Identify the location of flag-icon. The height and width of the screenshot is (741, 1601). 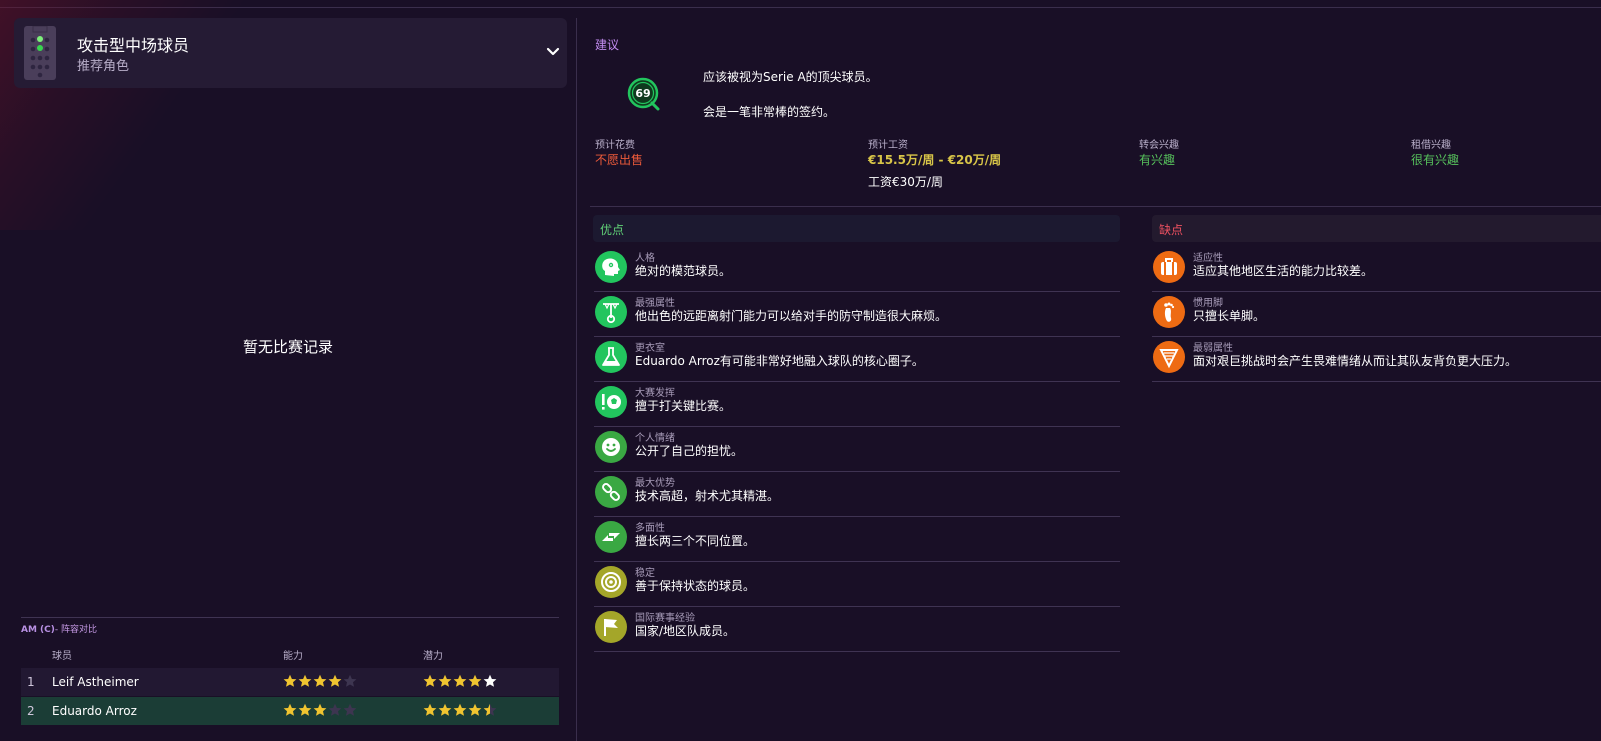
(611, 627).